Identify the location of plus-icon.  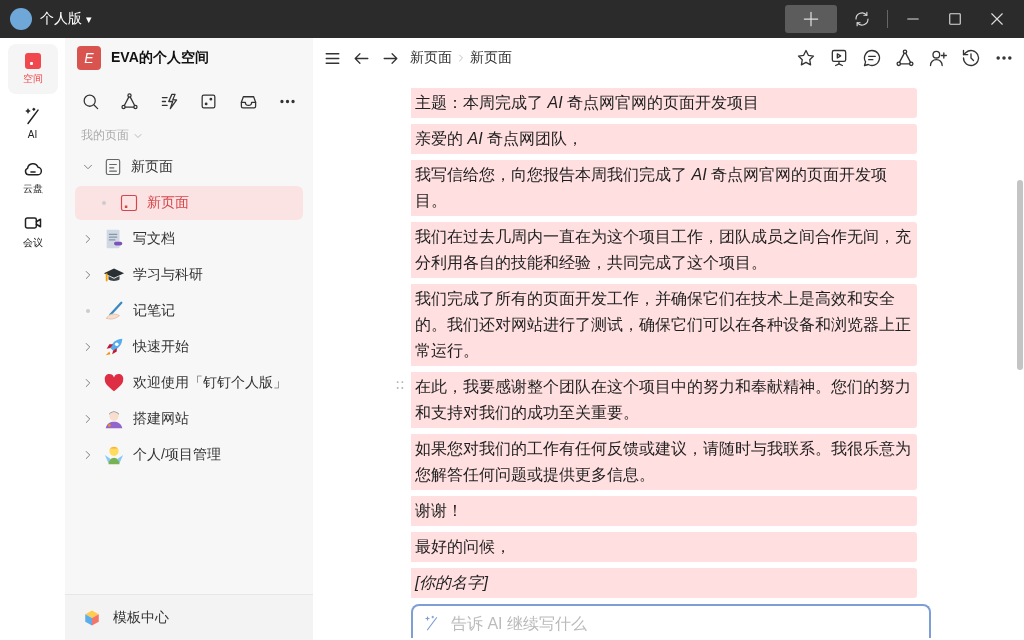
(811, 19).